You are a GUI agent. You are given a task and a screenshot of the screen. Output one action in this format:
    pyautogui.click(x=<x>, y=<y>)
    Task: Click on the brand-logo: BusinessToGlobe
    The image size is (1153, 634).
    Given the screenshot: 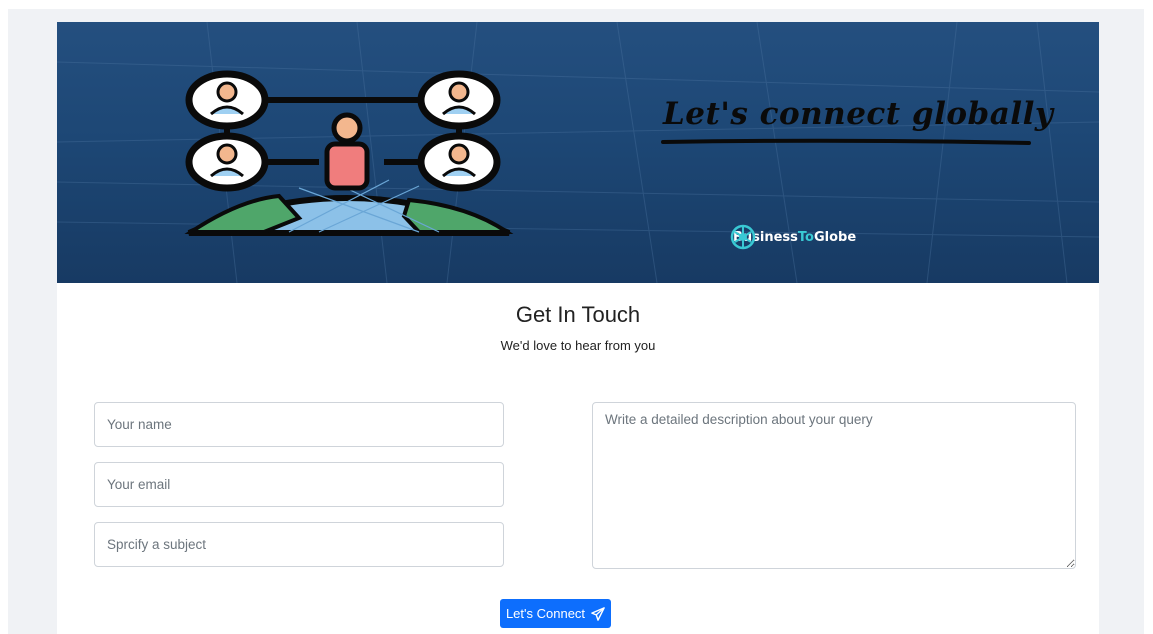 What is the action you would take?
    pyautogui.click(x=792, y=237)
    